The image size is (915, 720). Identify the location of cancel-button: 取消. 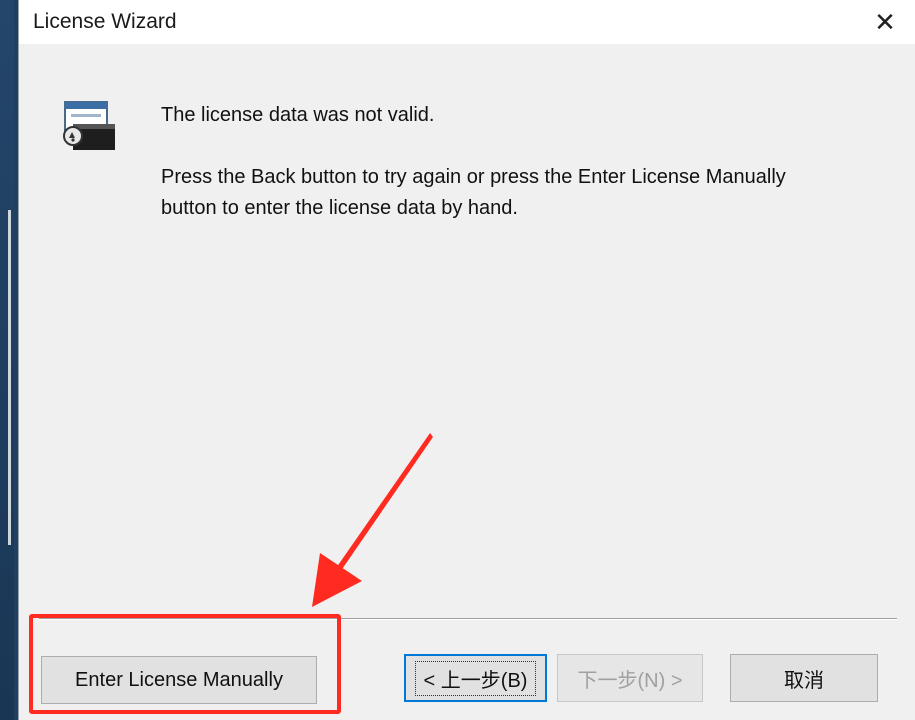
(804, 678).